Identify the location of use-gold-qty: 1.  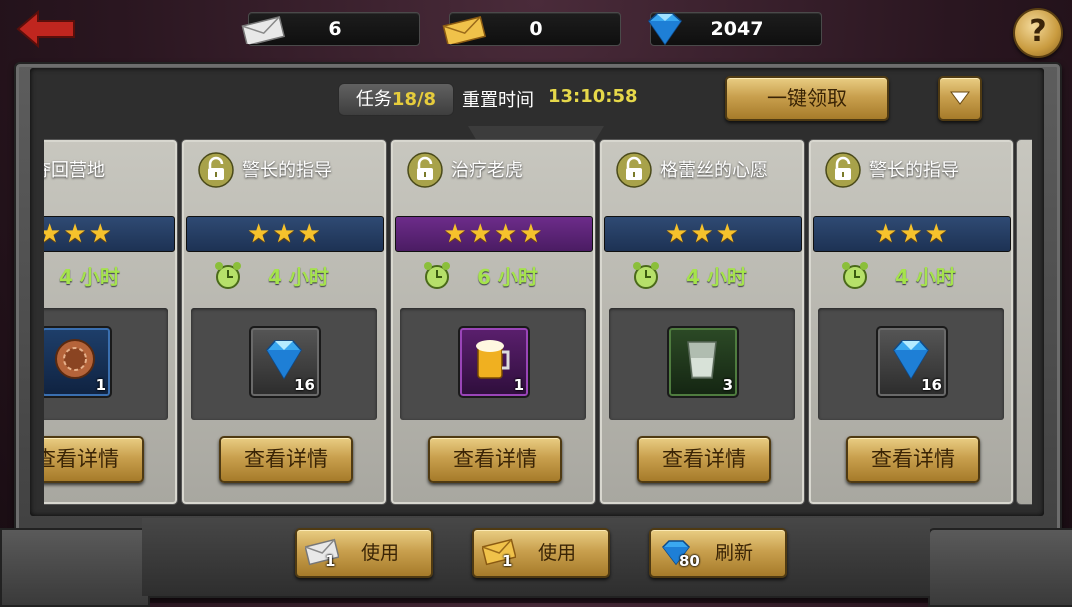
(507, 561).